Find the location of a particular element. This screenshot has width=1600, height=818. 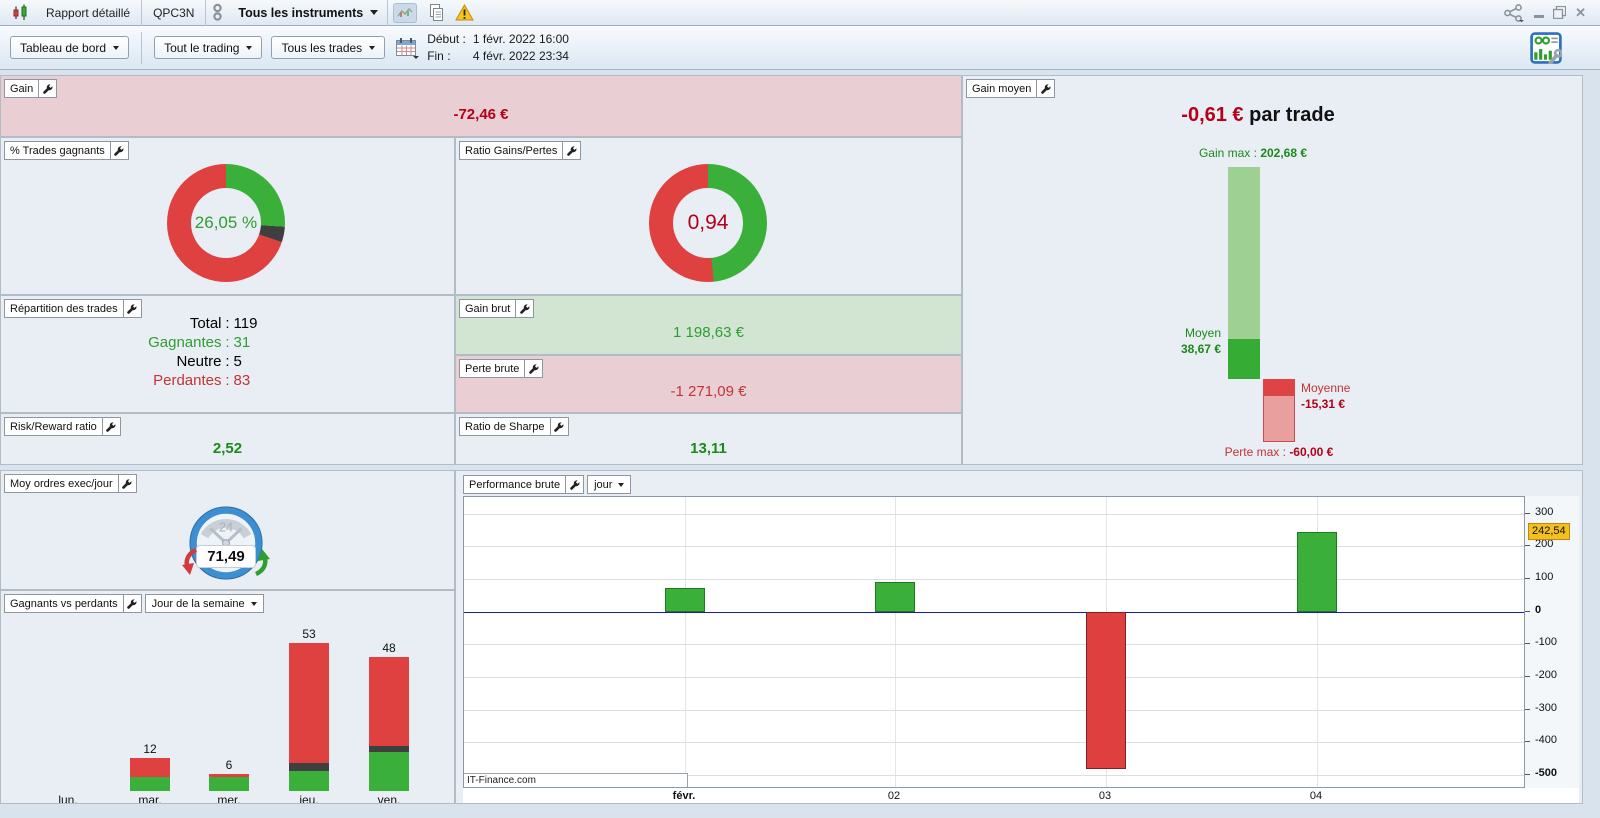

moyenne-label: Moyenne -15,31 € is located at coordinates (1326, 396).